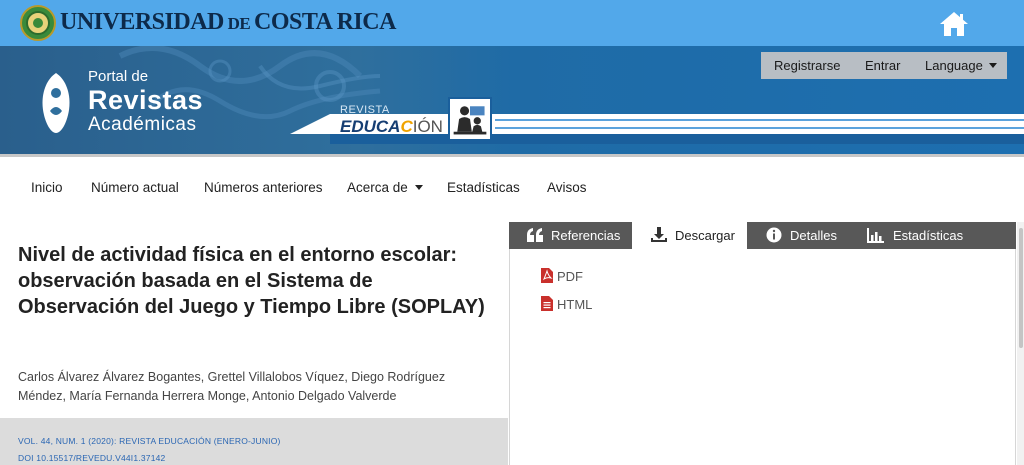 The height and width of the screenshot is (465, 1024). I want to click on nav-about-label: Acerca de, so click(377, 187).